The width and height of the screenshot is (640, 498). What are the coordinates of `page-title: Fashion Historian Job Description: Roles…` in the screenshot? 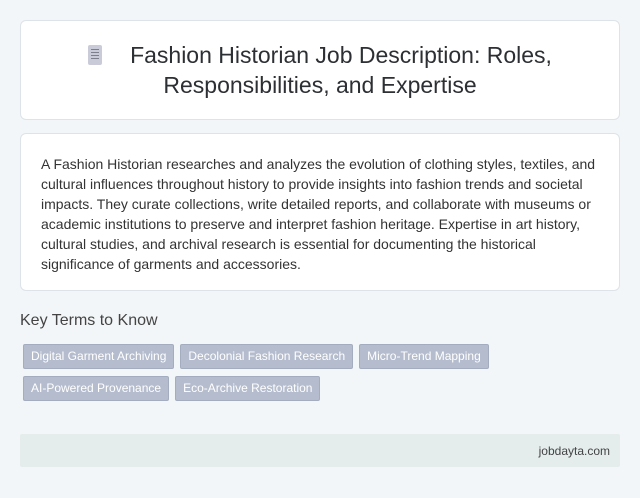 It's located at (341, 70).